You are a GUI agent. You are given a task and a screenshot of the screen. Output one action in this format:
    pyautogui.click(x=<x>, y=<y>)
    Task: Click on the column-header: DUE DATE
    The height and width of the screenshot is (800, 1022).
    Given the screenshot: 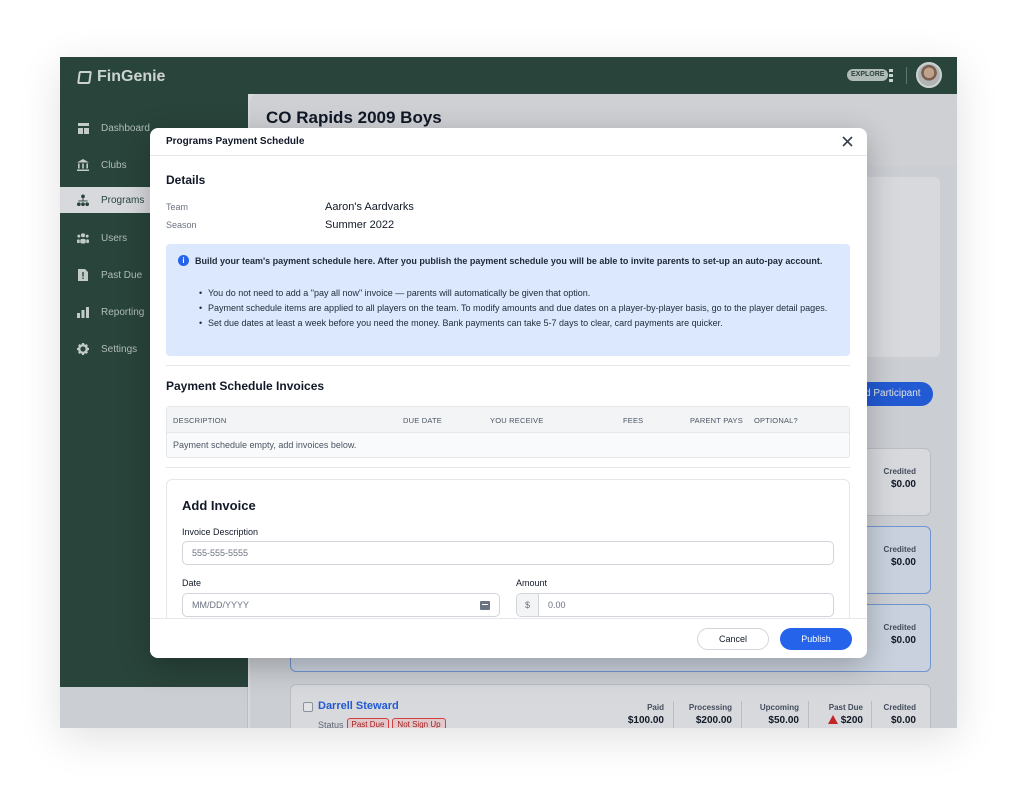 What is the action you would take?
    pyautogui.click(x=422, y=420)
    